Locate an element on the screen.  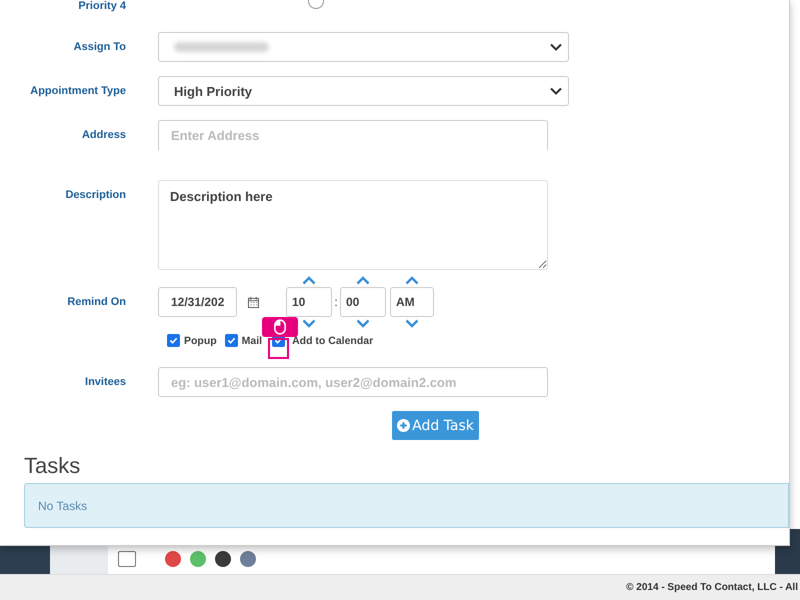
description-field: Description here is located at coordinates (353, 225).